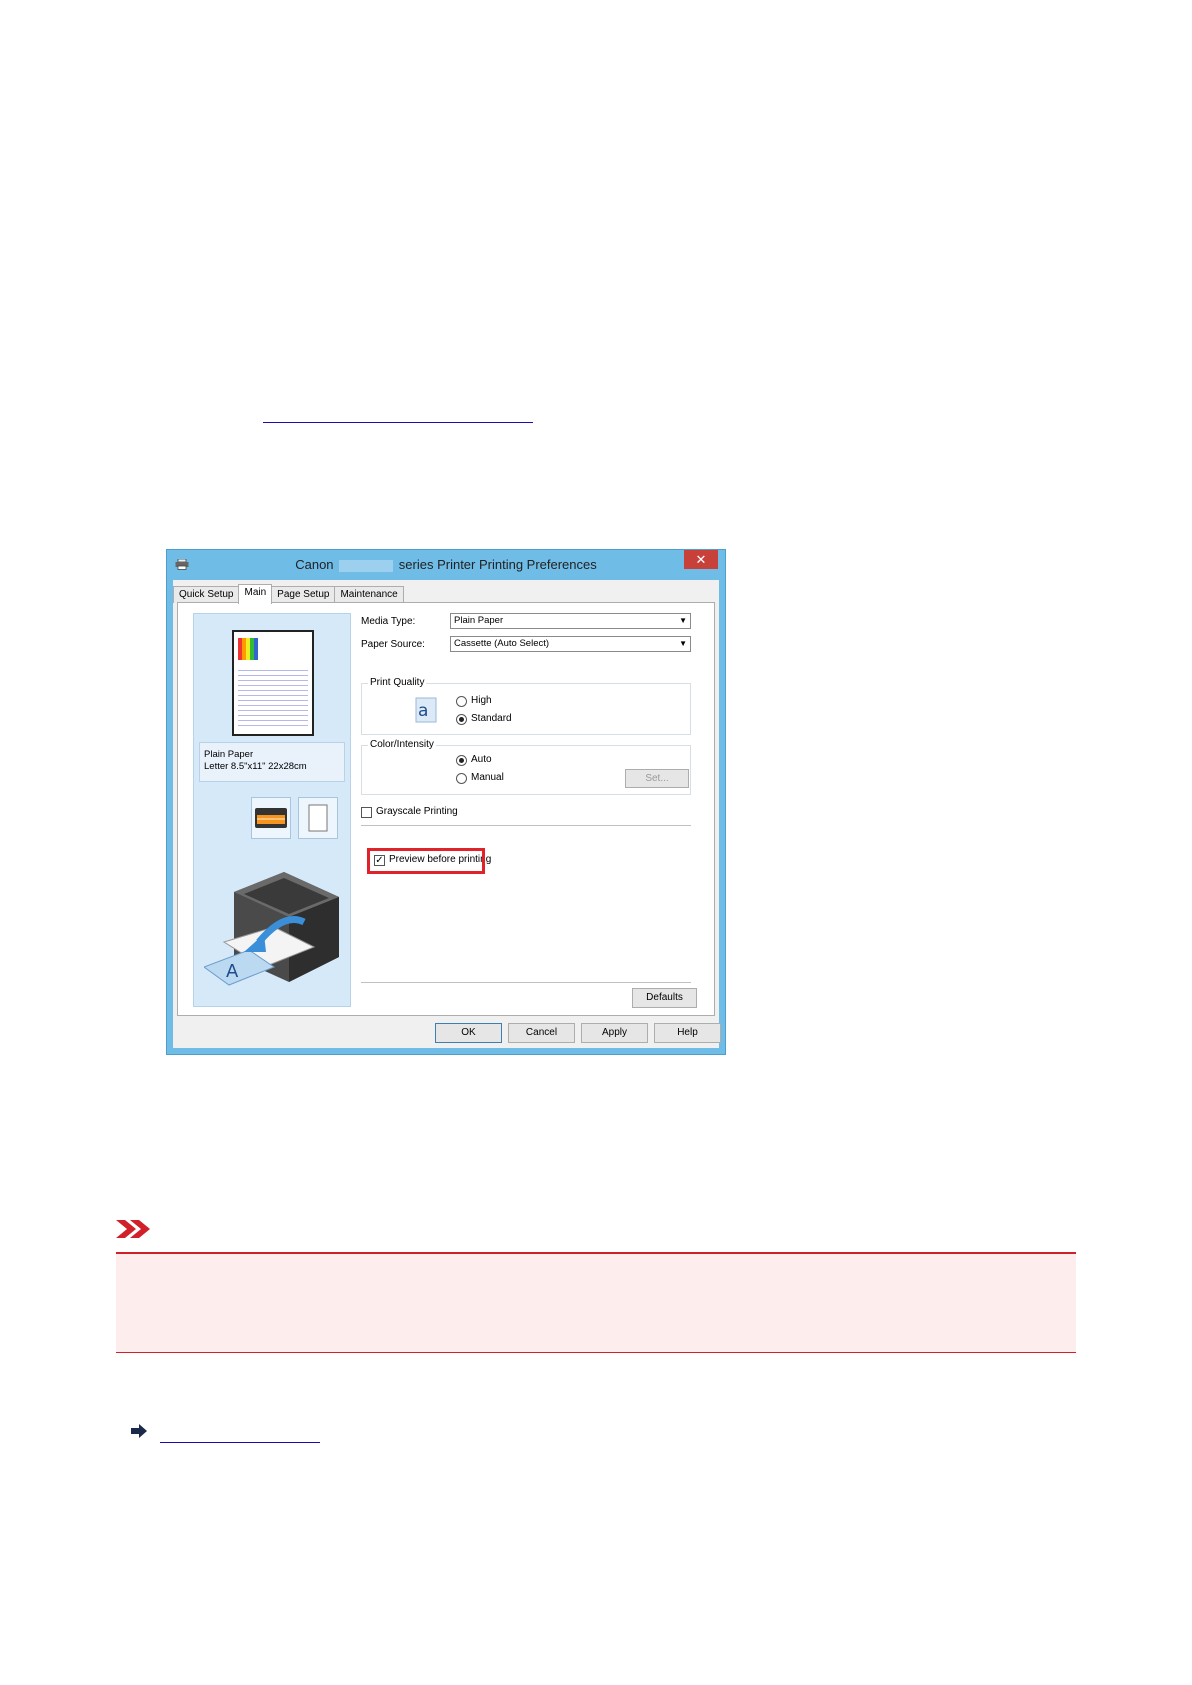 The image size is (1192, 1685). Describe the element at coordinates (479, 620) in the screenshot. I see `media-type-value: Plain Paper` at that location.